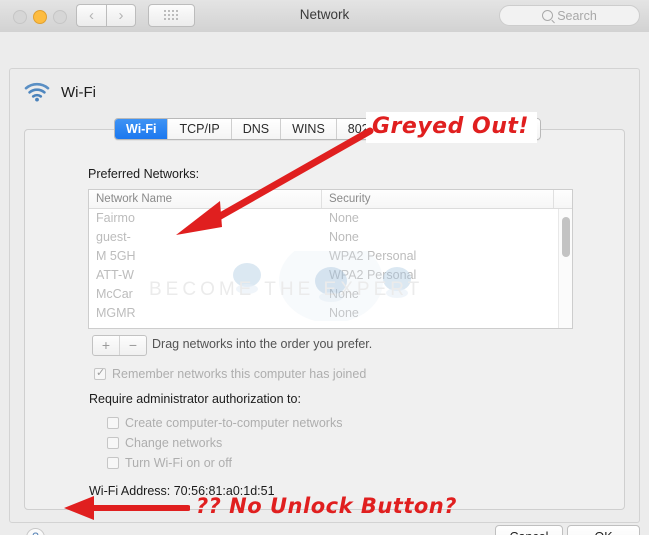 This screenshot has width=649, height=535. Describe the element at coordinates (115, 218) in the screenshot. I see `cell-network-name: Fairmo` at that location.